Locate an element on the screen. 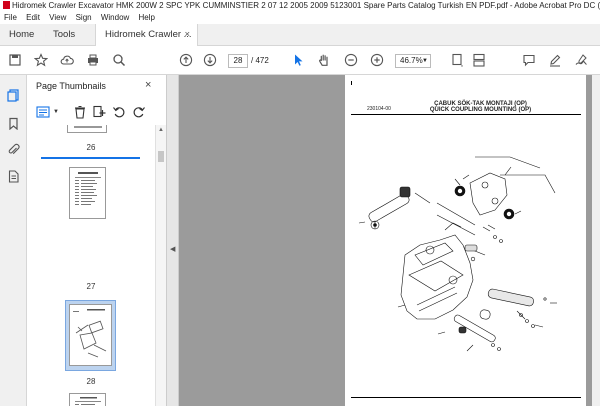 The width and height of the screenshot is (600, 406). attachments-icon is located at coordinates (13, 149).